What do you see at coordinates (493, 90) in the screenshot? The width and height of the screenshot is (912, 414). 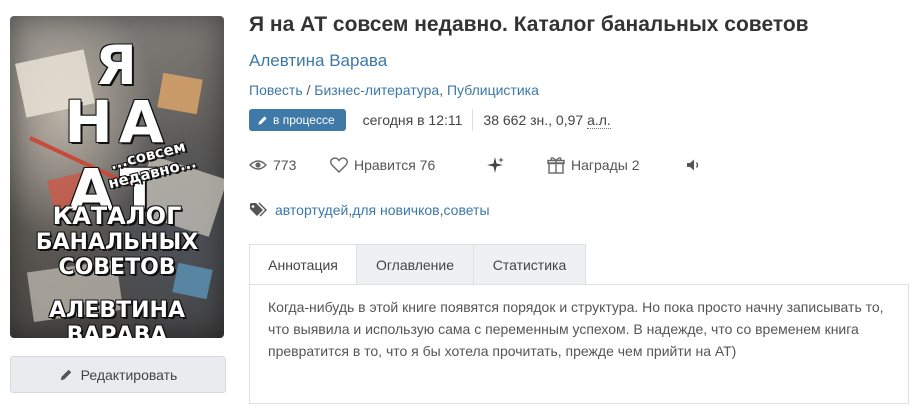 I see `genre-link: Публицистика` at bounding box center [493, 90].